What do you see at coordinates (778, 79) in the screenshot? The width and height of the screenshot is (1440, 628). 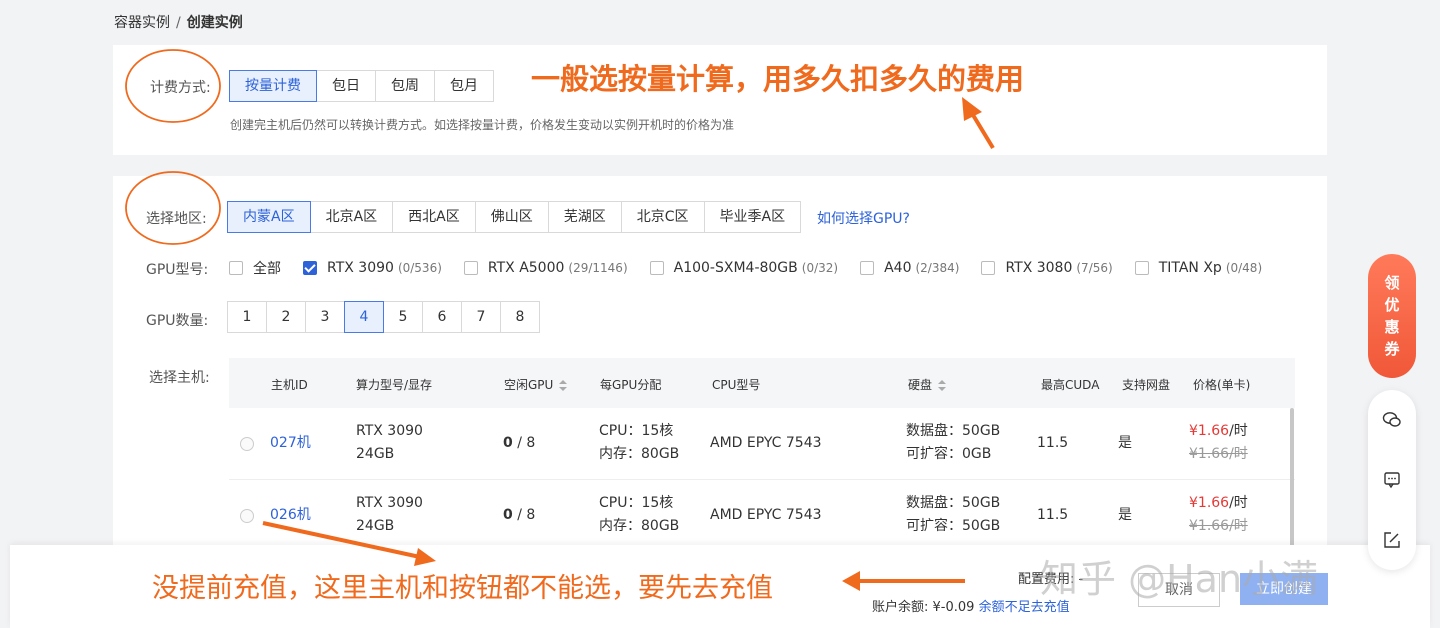 I see `annotation-top: 一般选按量计算，用多久扣多久的费用` at bounding box center [778, 79].